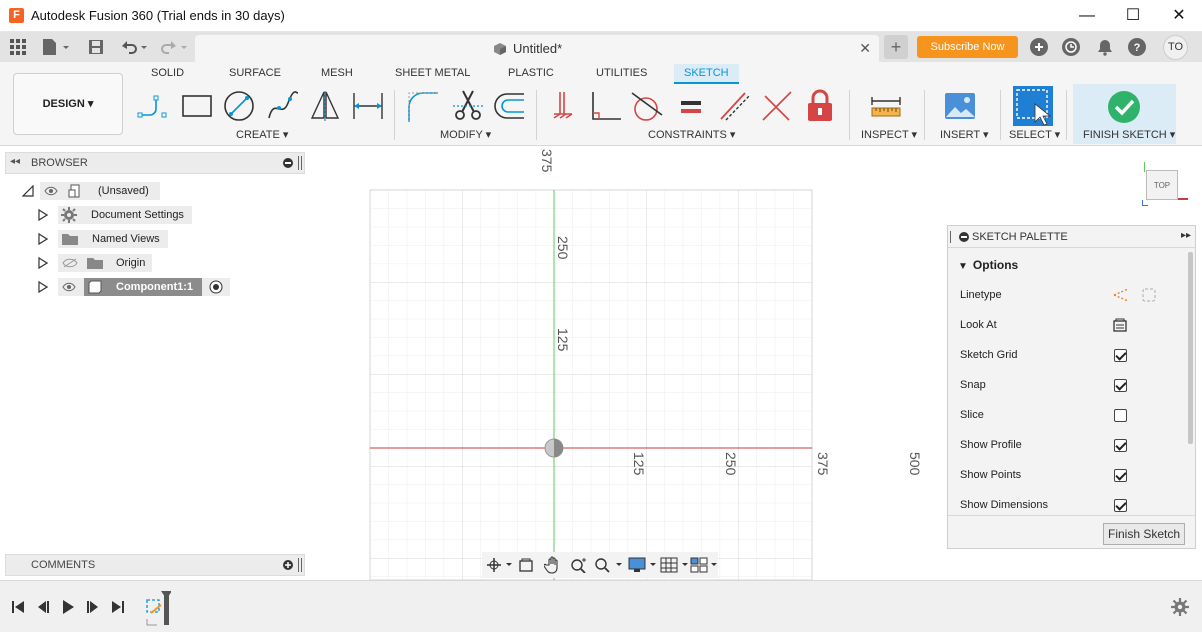 This screenshot has height=632, width=1202. I want to click on tab-surface: SURFACE, so click(255, 73).